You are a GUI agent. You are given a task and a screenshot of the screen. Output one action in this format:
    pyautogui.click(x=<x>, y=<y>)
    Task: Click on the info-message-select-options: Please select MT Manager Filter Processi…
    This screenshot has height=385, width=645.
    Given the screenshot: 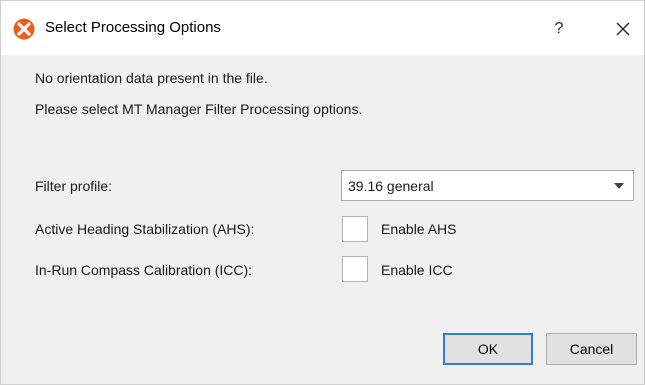 What is the action you would take?
    pyautogui.click(x=199, y=109)
    